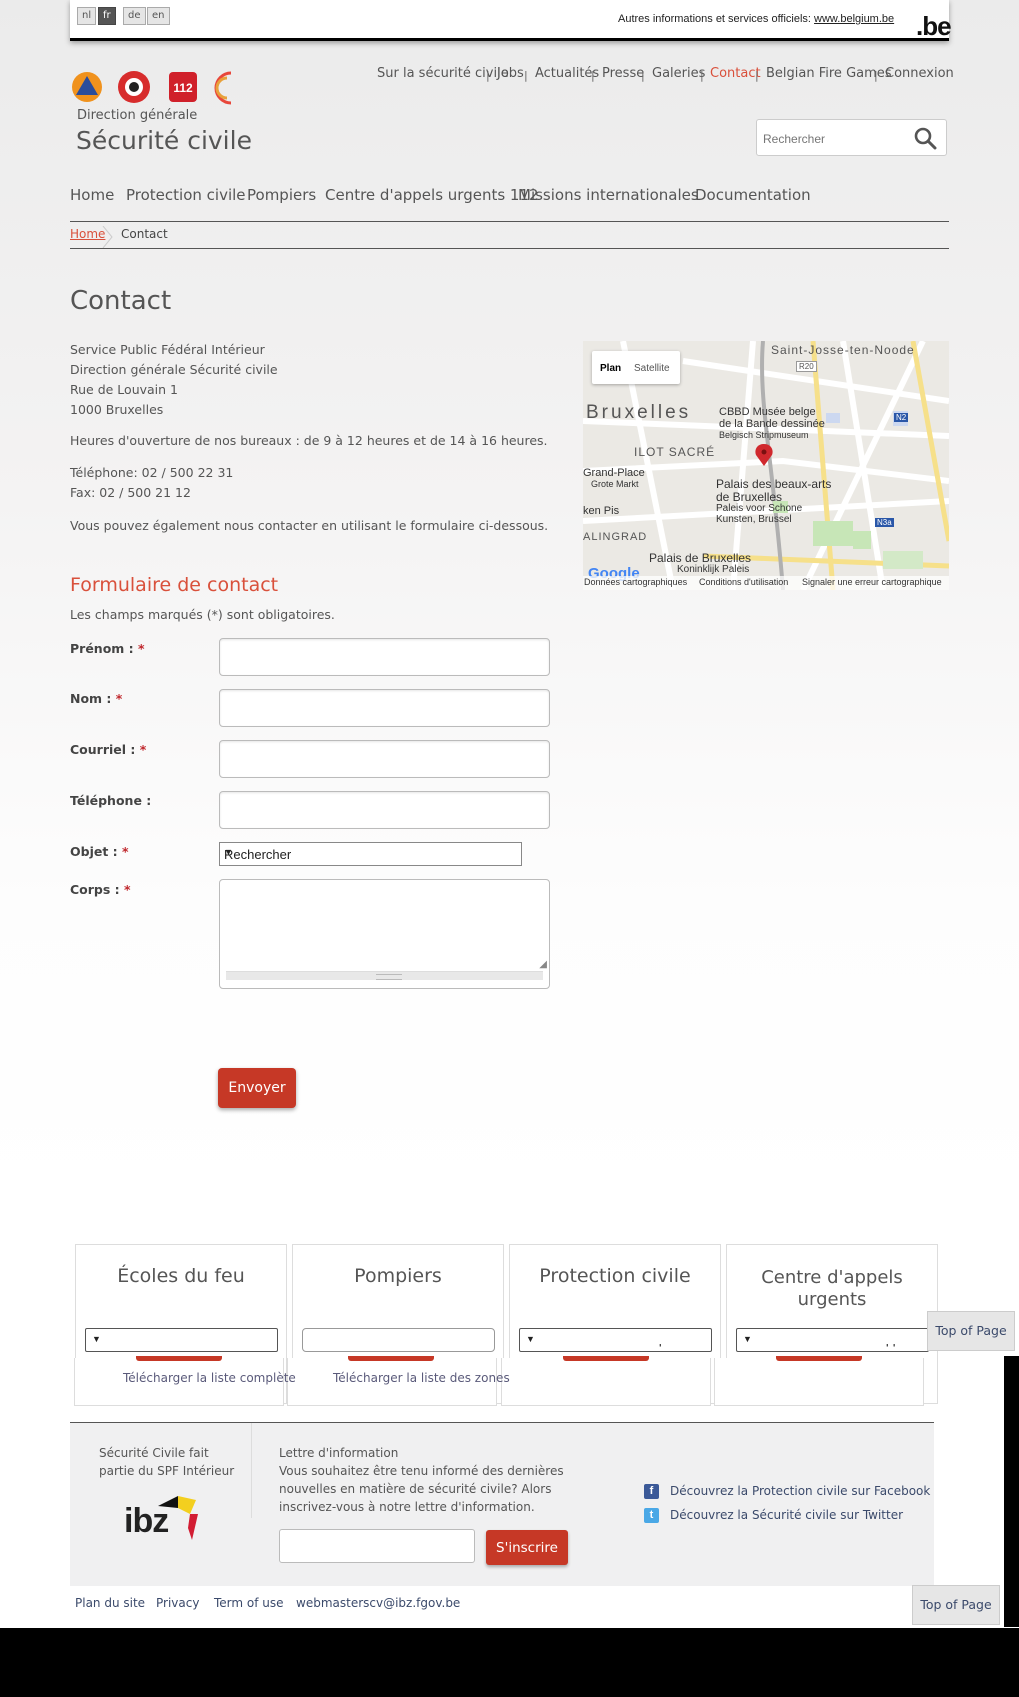 The width and height of the screenshot is (1019, 1697). I want to click on main-nav-protection-civile: Protection civile, so click(186, 195).